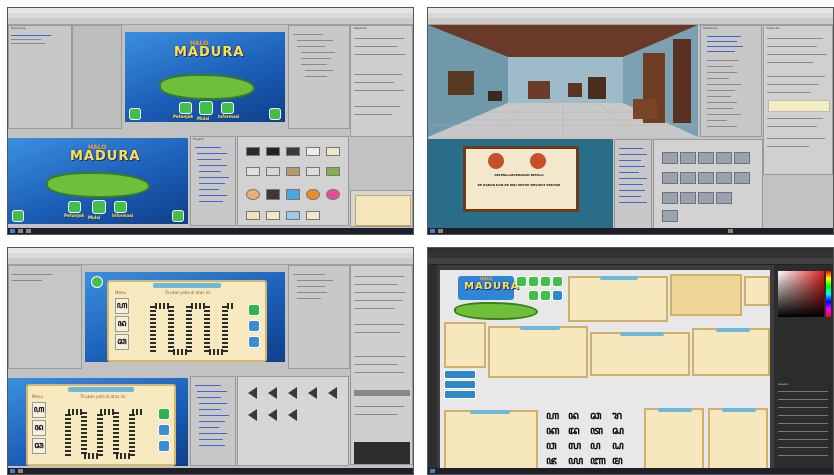 The width and height of the screenshot is (834, 475). Describe the element at coordinates (227, 108) in the screenshot. I see `info-button` at that location.